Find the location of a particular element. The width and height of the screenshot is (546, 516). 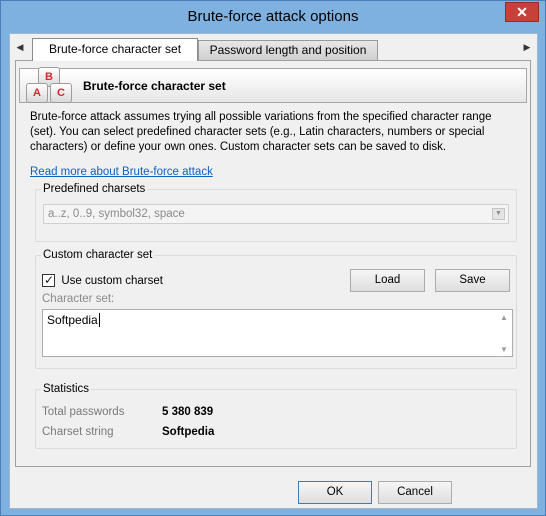

abc-keys-icon: B A C is located at coordinates (49, 85).